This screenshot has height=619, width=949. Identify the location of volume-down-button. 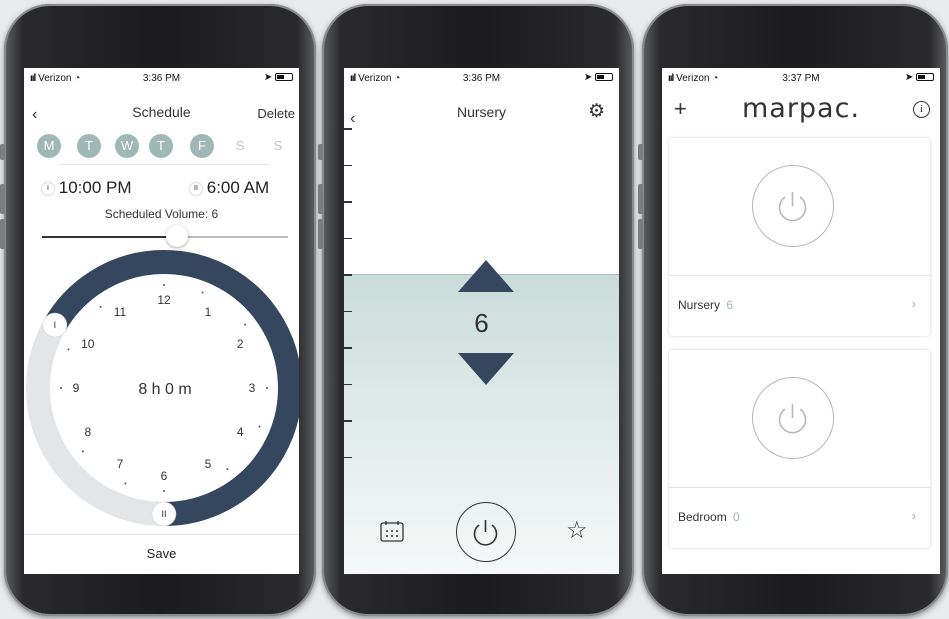
(486, 369).